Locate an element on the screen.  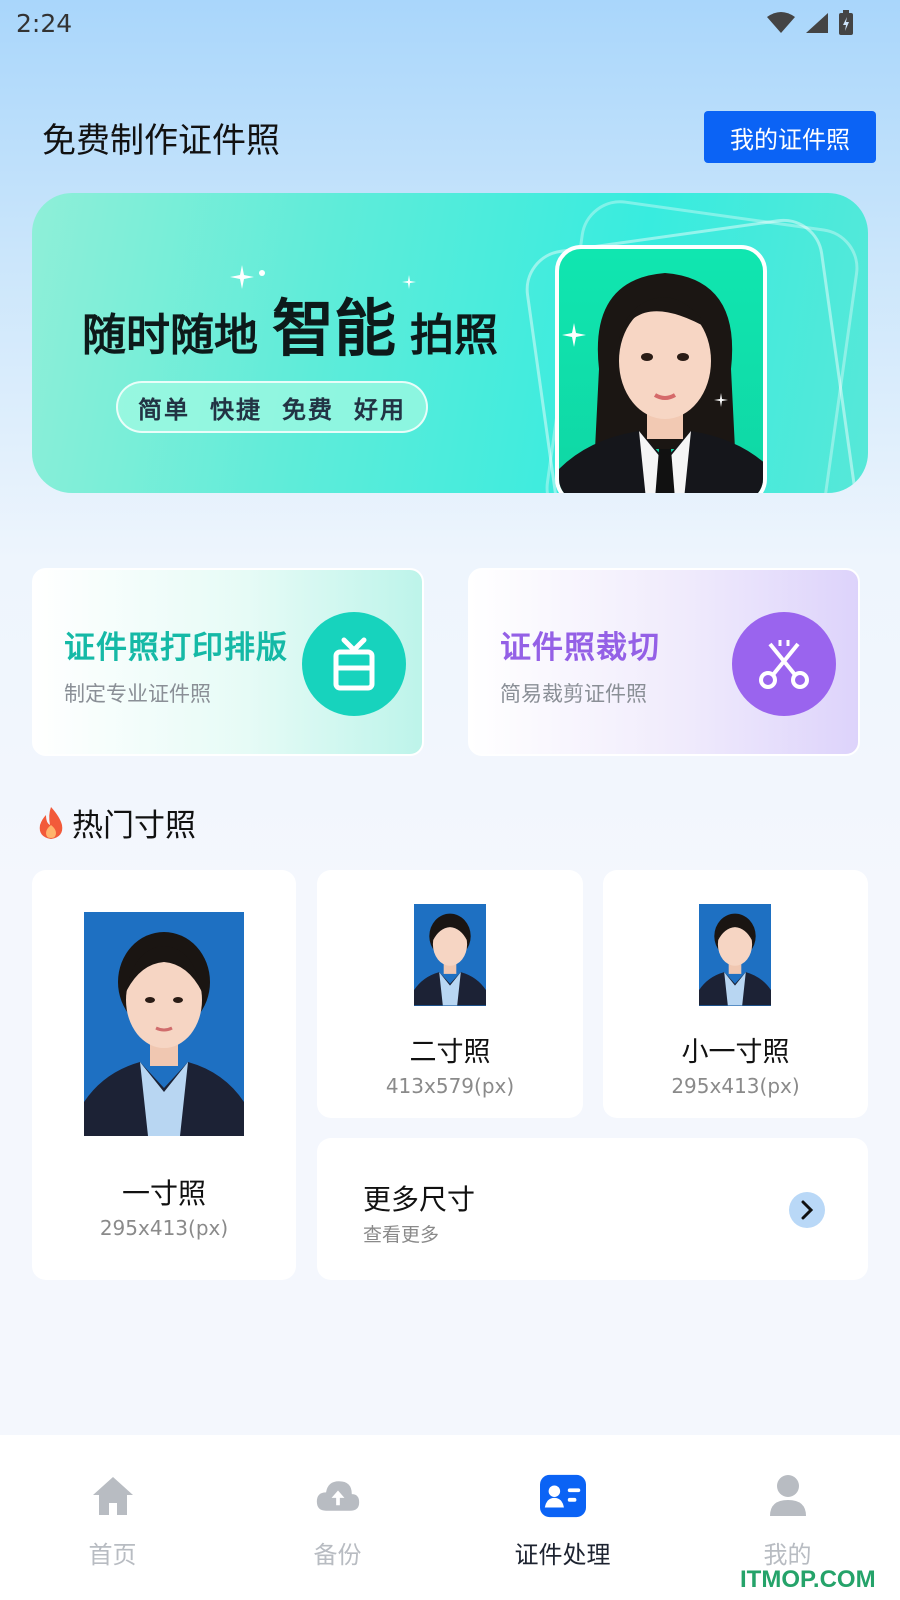
size-name: 二寸照 is located at coordinates (450, 1052).